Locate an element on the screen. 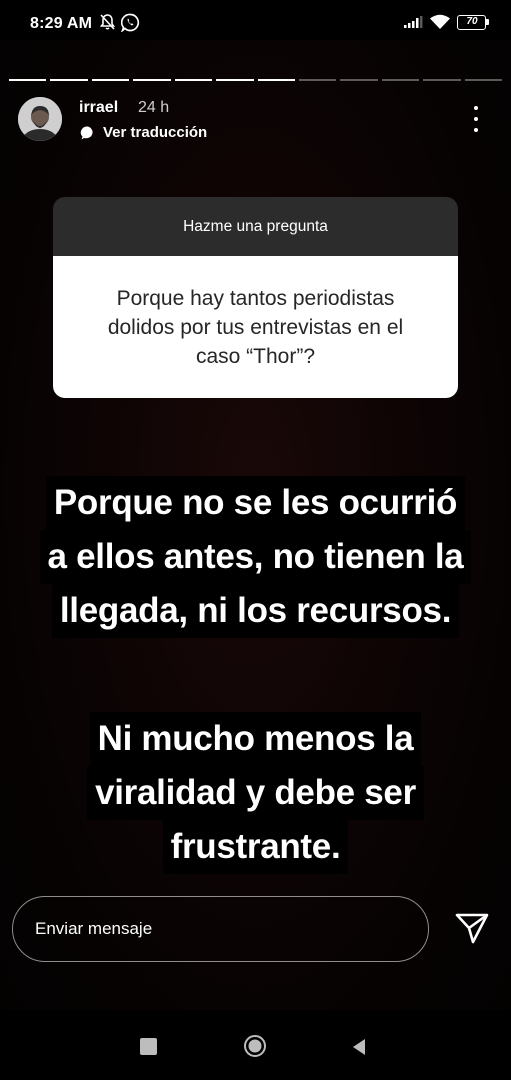  username: irrael is located at coordinates (98, 108).